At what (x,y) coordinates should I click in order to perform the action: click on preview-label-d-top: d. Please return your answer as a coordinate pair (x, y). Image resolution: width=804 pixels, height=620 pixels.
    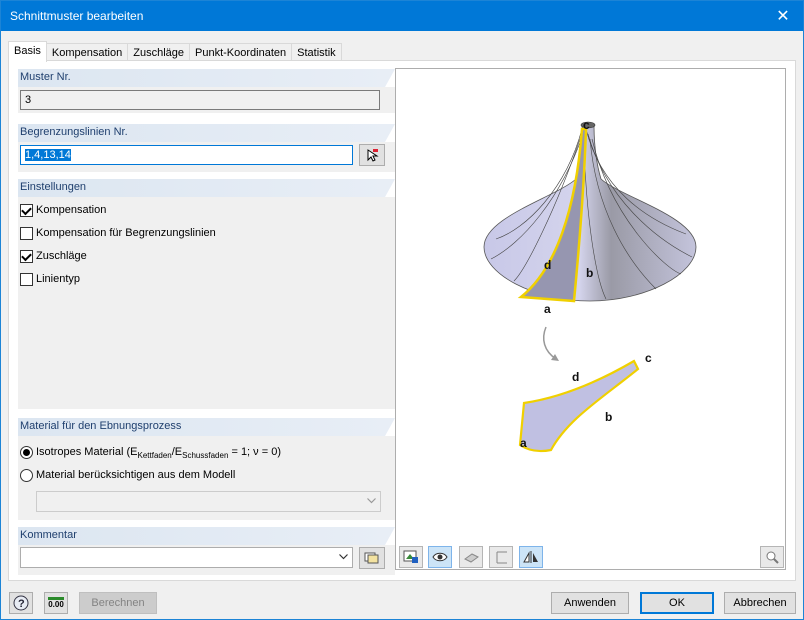
    Looking at the image, I should click on (547, 265).